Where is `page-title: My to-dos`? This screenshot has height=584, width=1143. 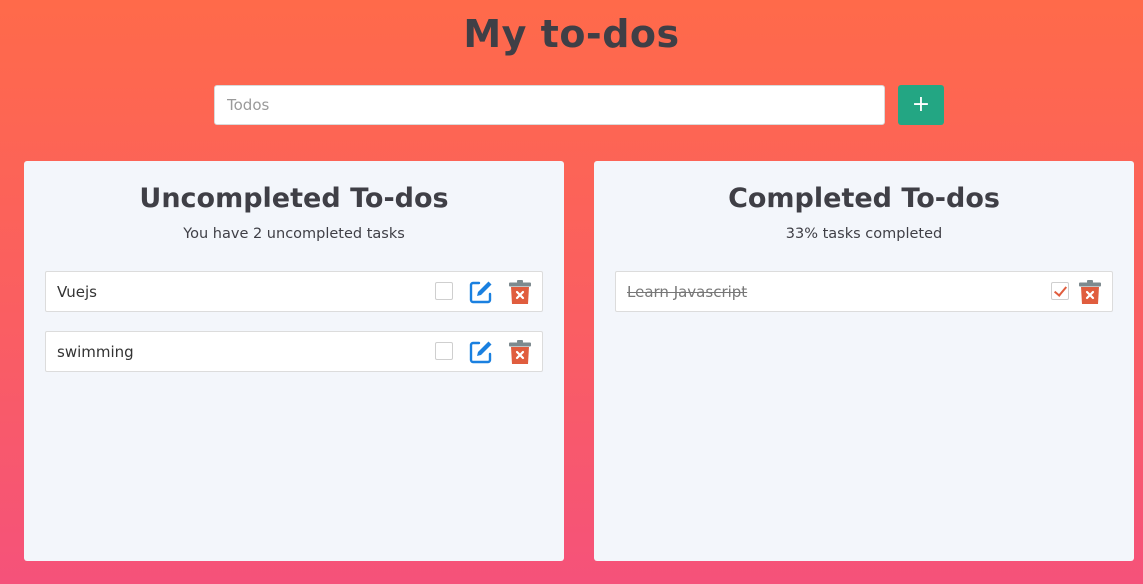
page-title: My to-dos is located at coordinates (571, 34).